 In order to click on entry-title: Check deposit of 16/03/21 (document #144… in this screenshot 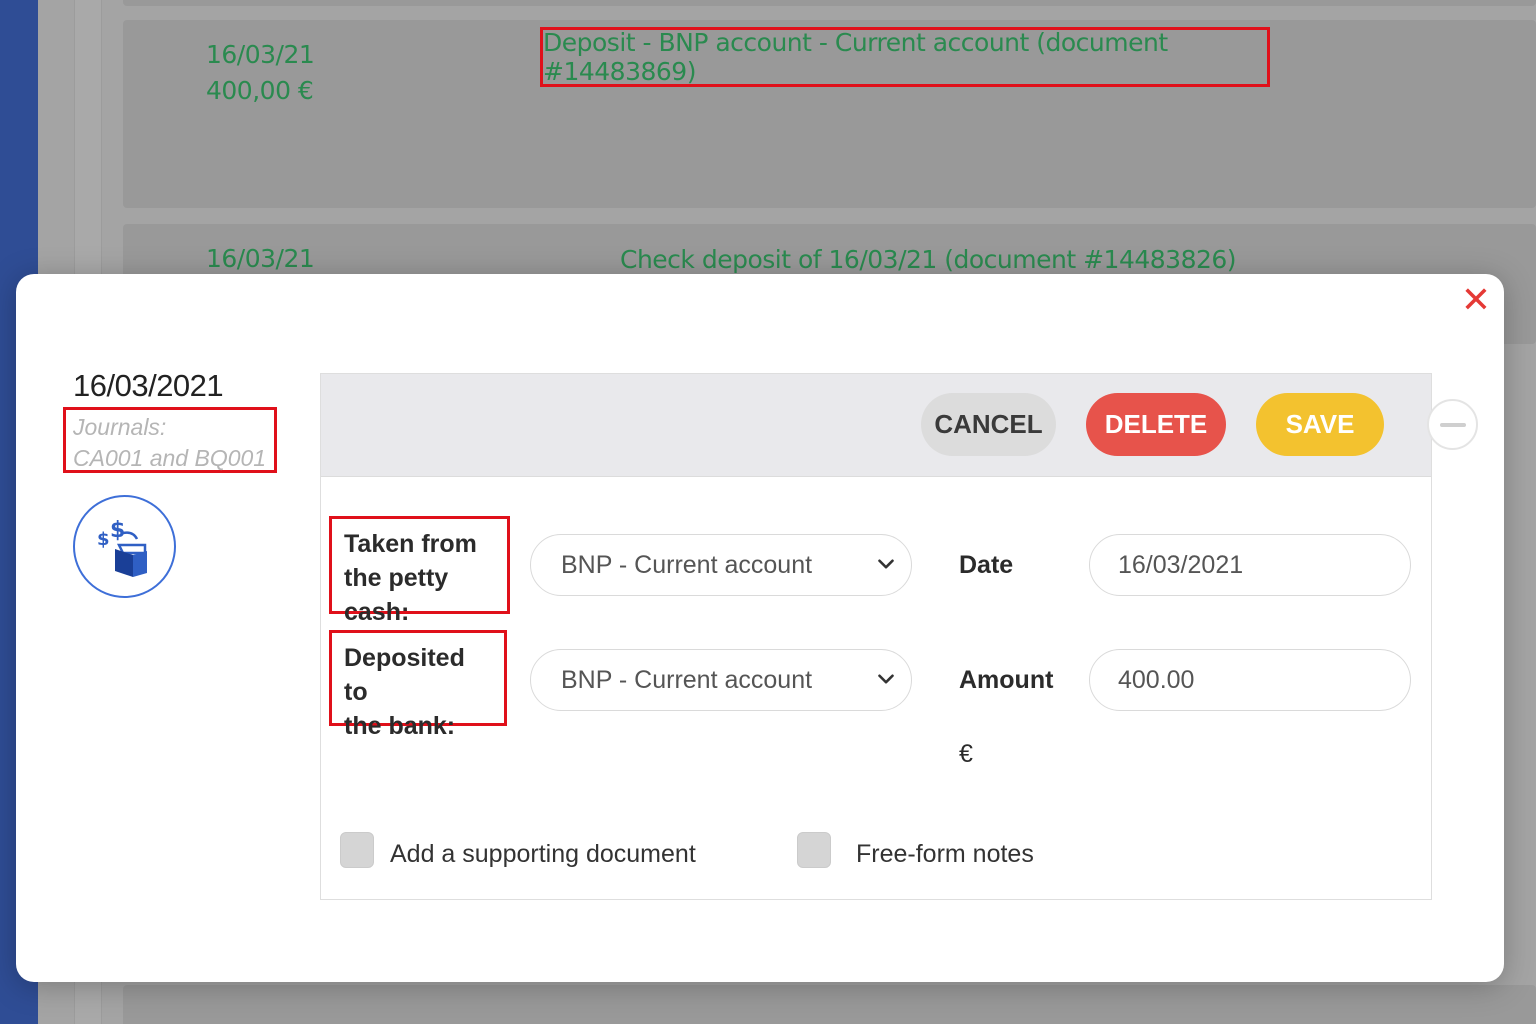, I will do `click(928, 259)`.